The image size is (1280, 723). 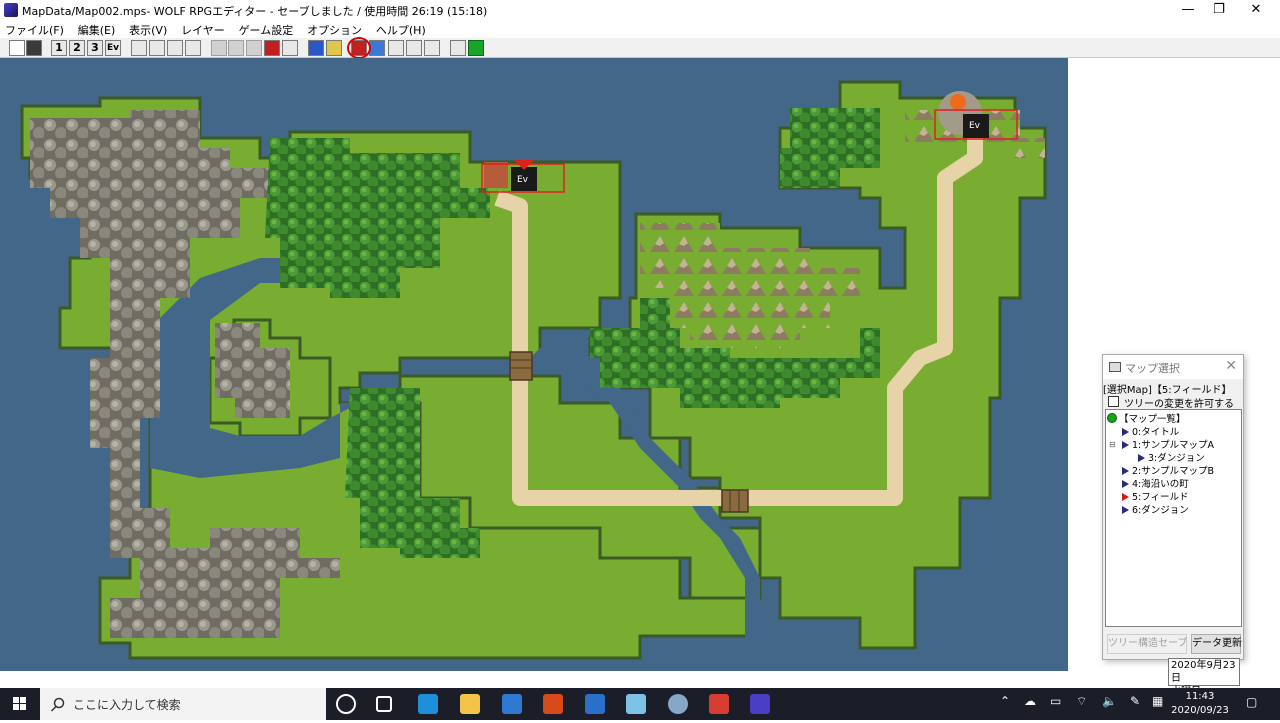 What do you see at coordinates (34, 29) in the screenshot?
I see `menu-file: ファイル(F)` at bounding box center [34, 29].